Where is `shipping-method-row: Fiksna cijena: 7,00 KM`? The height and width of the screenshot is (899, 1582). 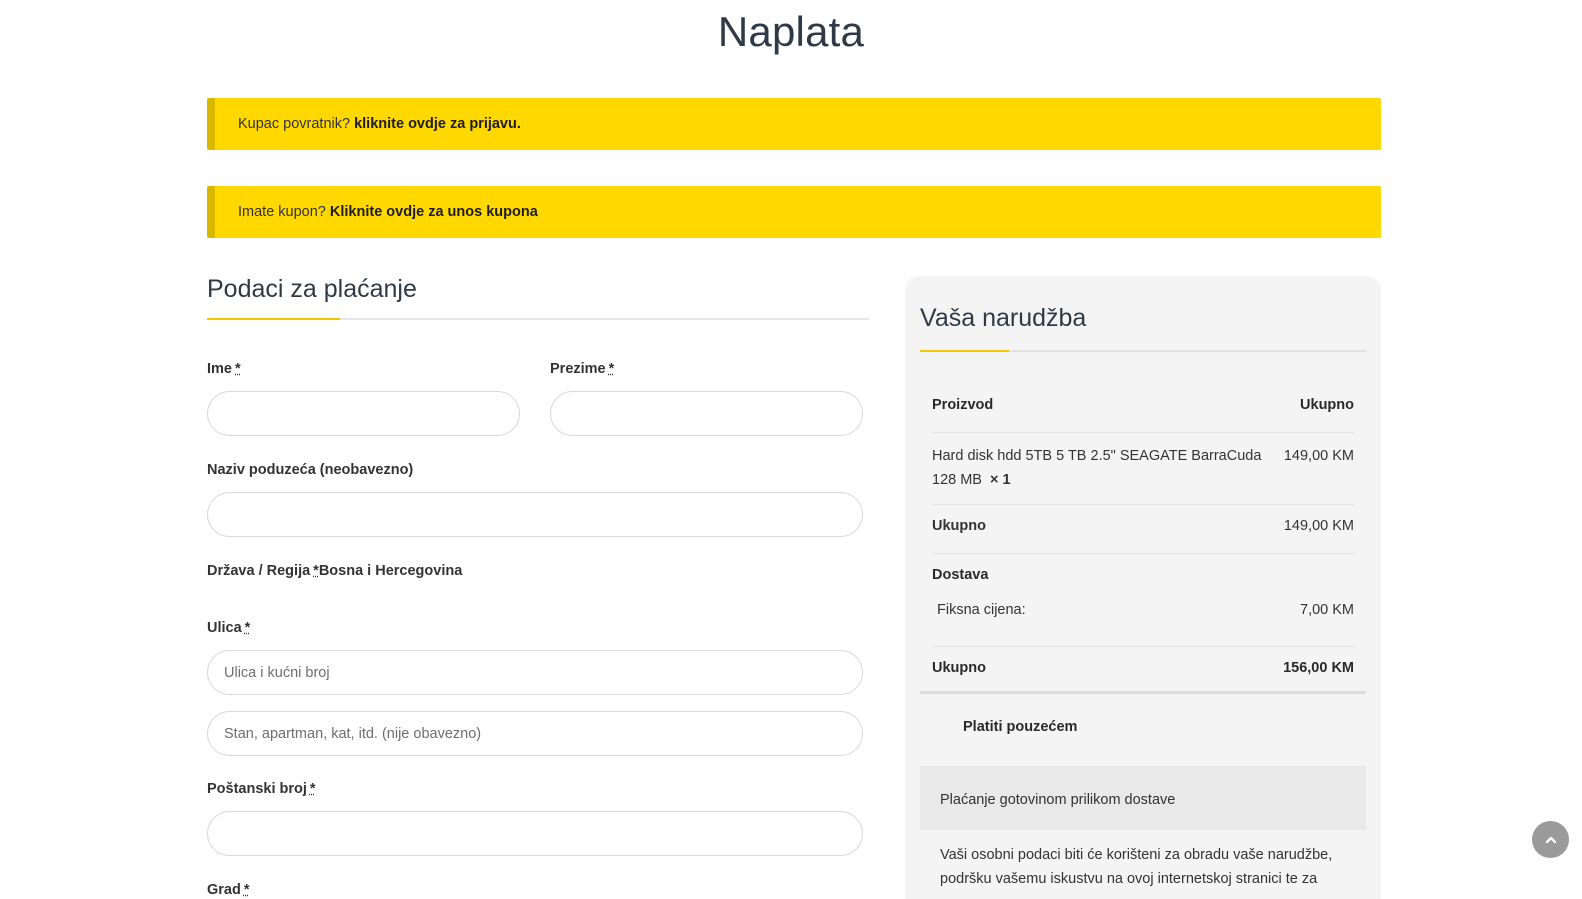 shipping-method-row: Fiksna cijena: 7,00 KM is located at coordinates (1143, 610).